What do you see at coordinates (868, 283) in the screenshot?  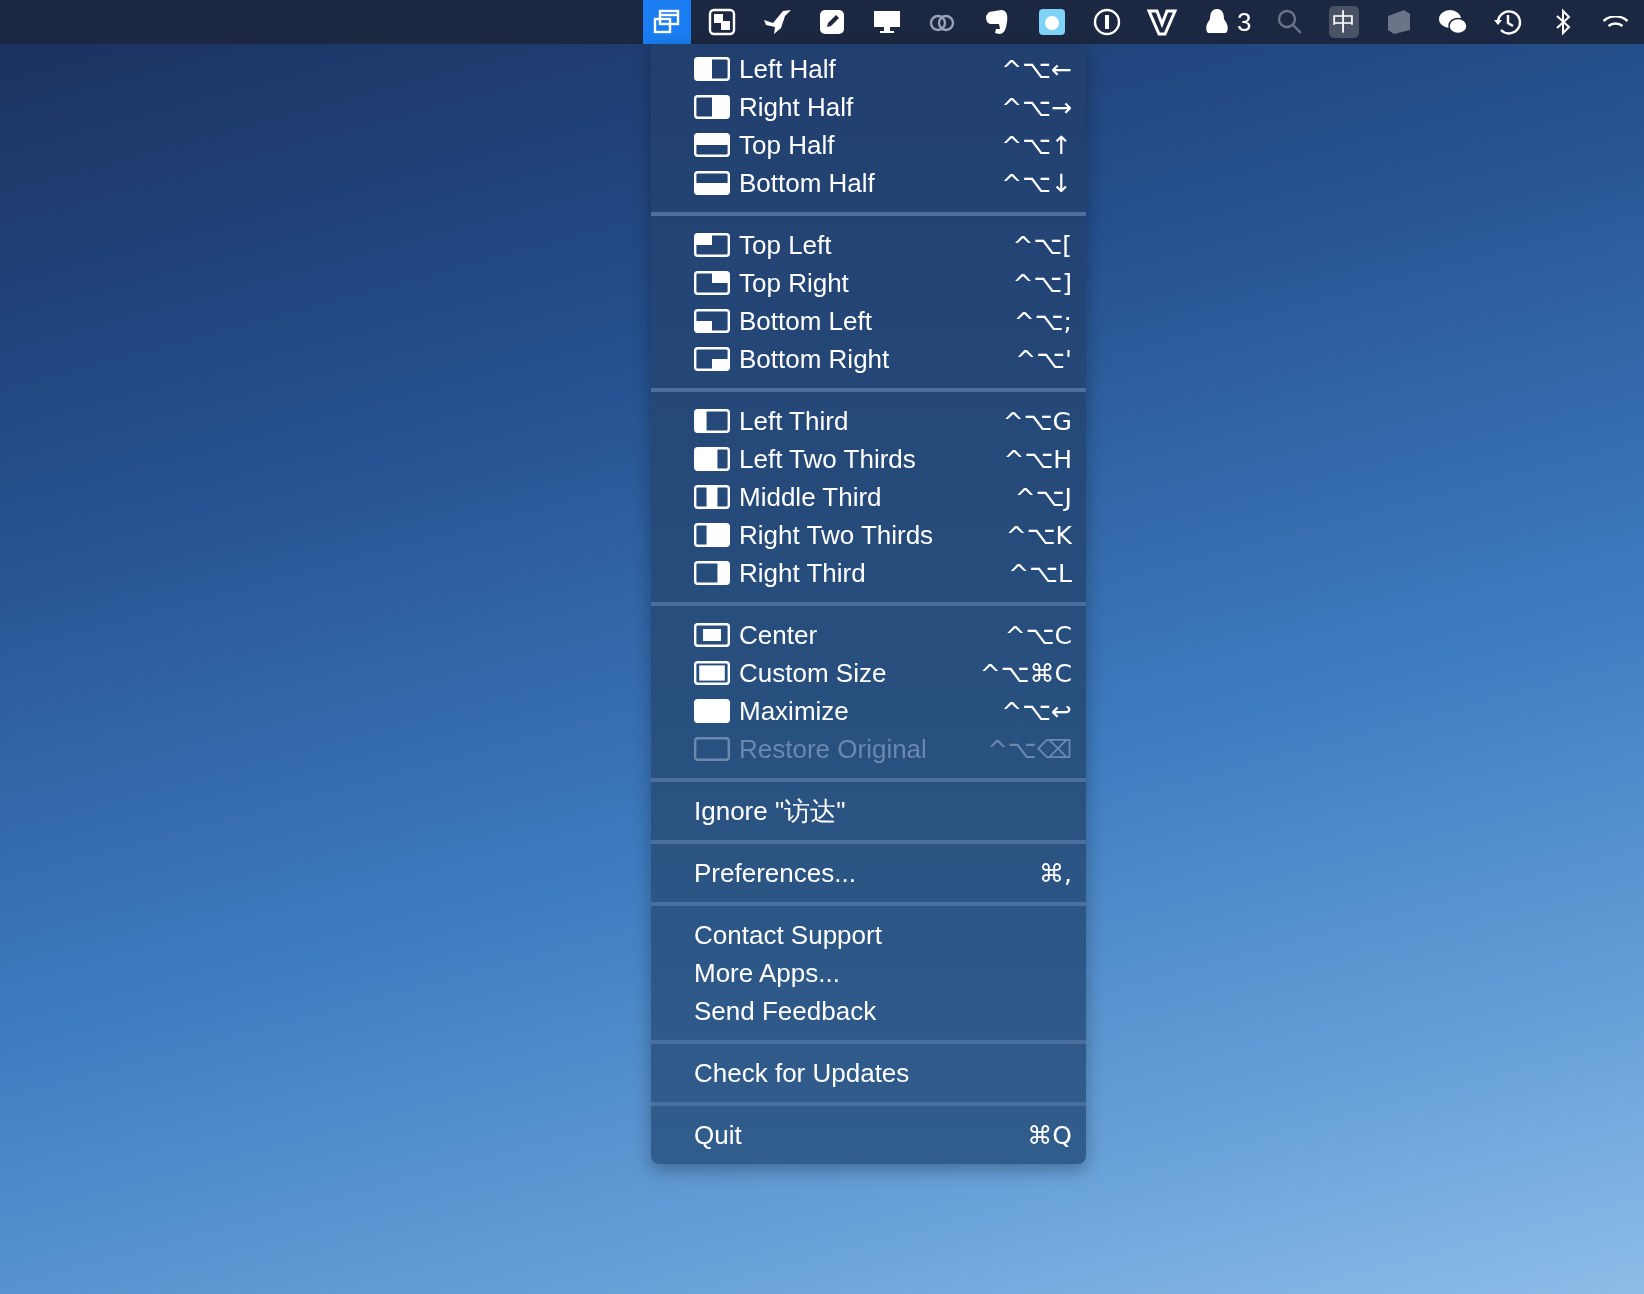 I see `menu-item: Top Right ^⌥]` at bounding box center [868, 283].